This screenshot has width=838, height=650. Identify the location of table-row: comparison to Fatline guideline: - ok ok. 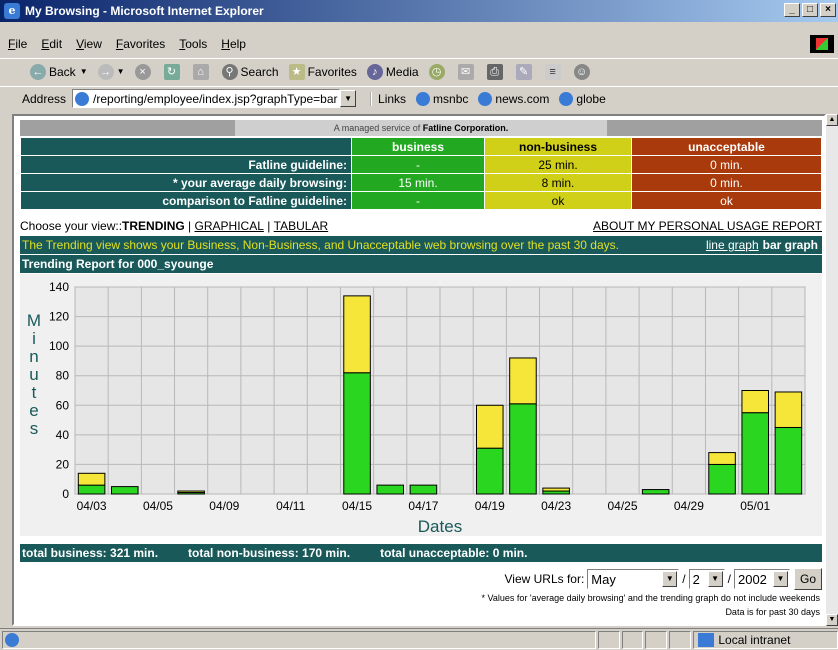
(421, 200).